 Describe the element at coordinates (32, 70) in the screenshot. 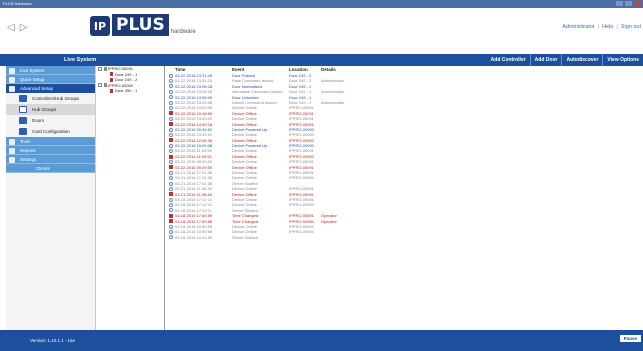

I see `sidebar-item-label: Live System` at that location.